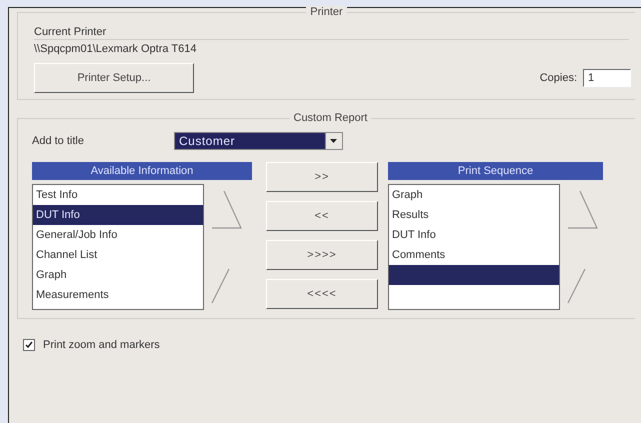 This screenshot has height=423, width=641. I want to click on caret-icon, so click(334, 141).